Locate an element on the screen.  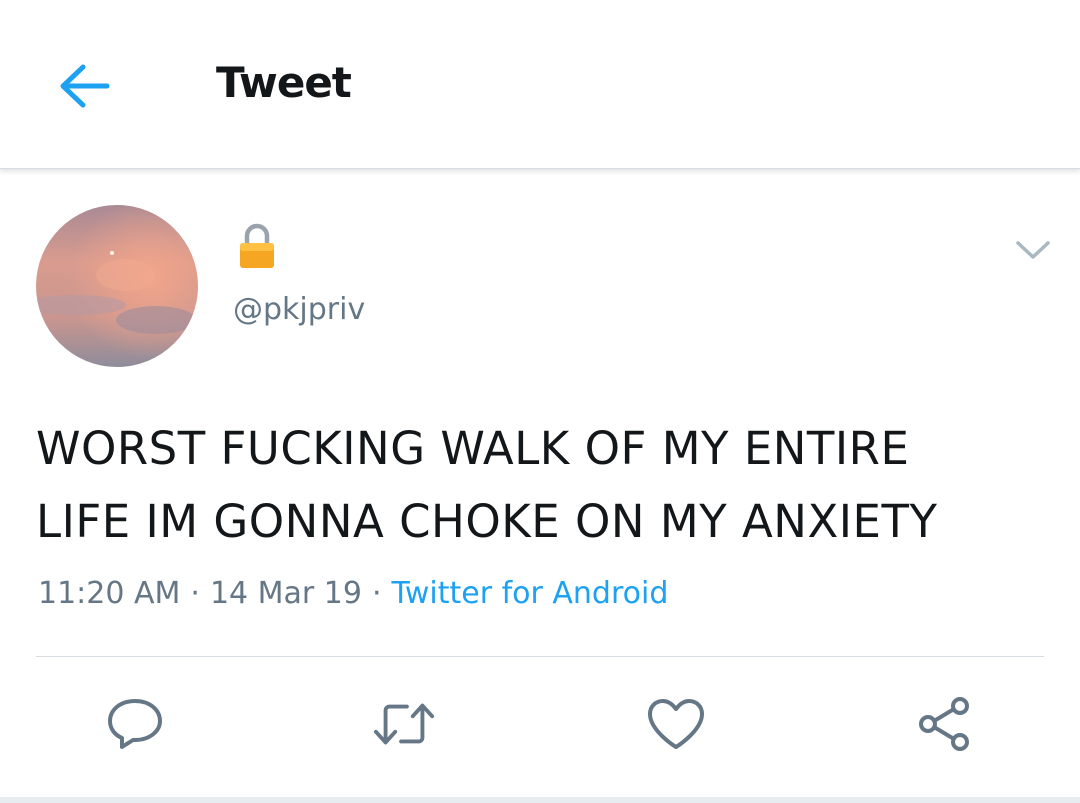
share-button is located at coordinates (944, 724).